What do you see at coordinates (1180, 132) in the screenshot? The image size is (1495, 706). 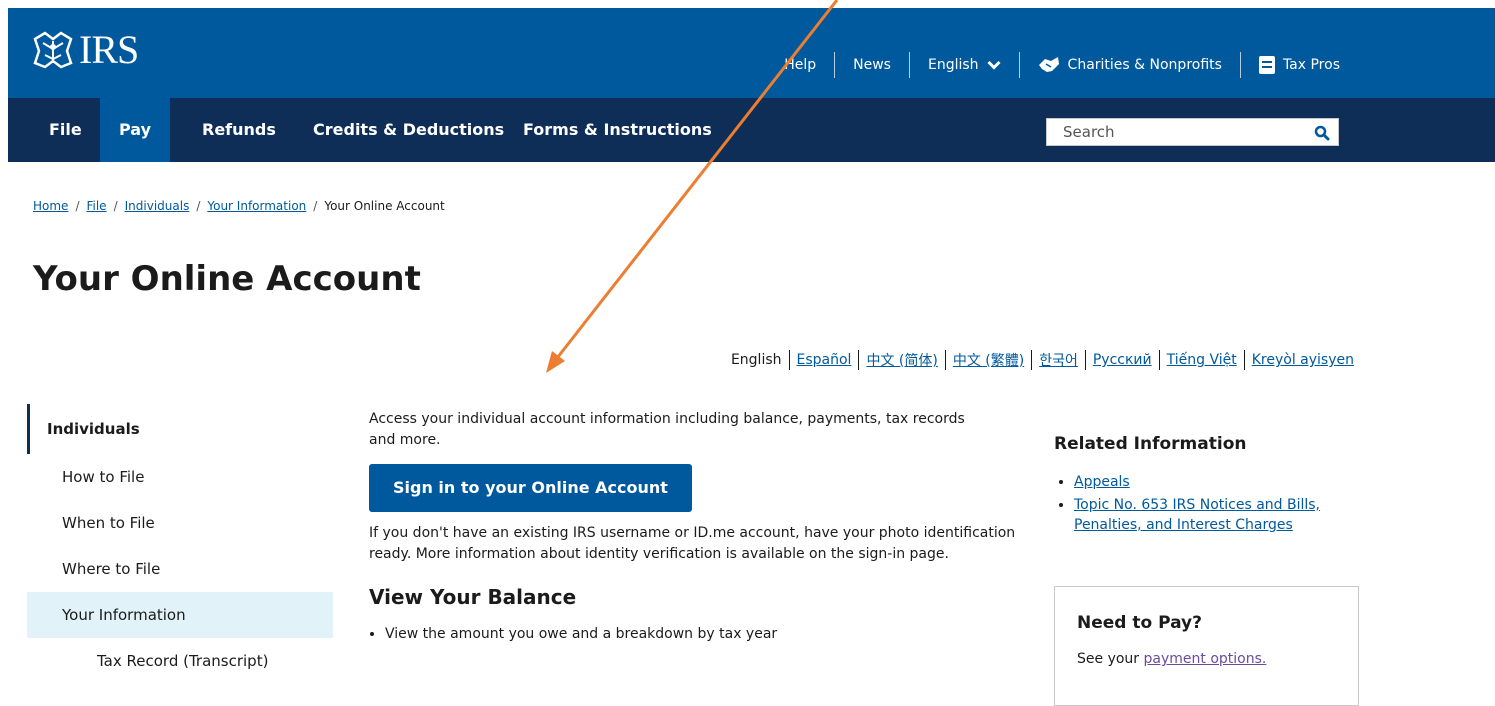 I see `search-input` at bounding box center [1180, 132].